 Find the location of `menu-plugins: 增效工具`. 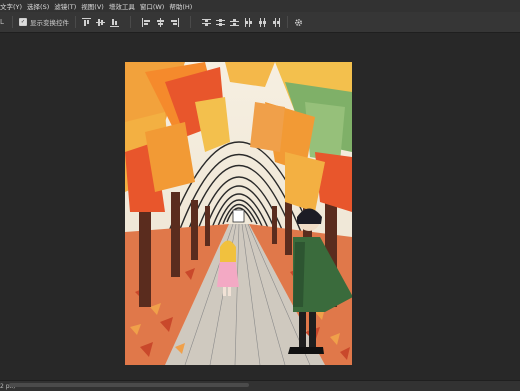

menu-plugins: 增效工具 is located at coordinates (124, 6).